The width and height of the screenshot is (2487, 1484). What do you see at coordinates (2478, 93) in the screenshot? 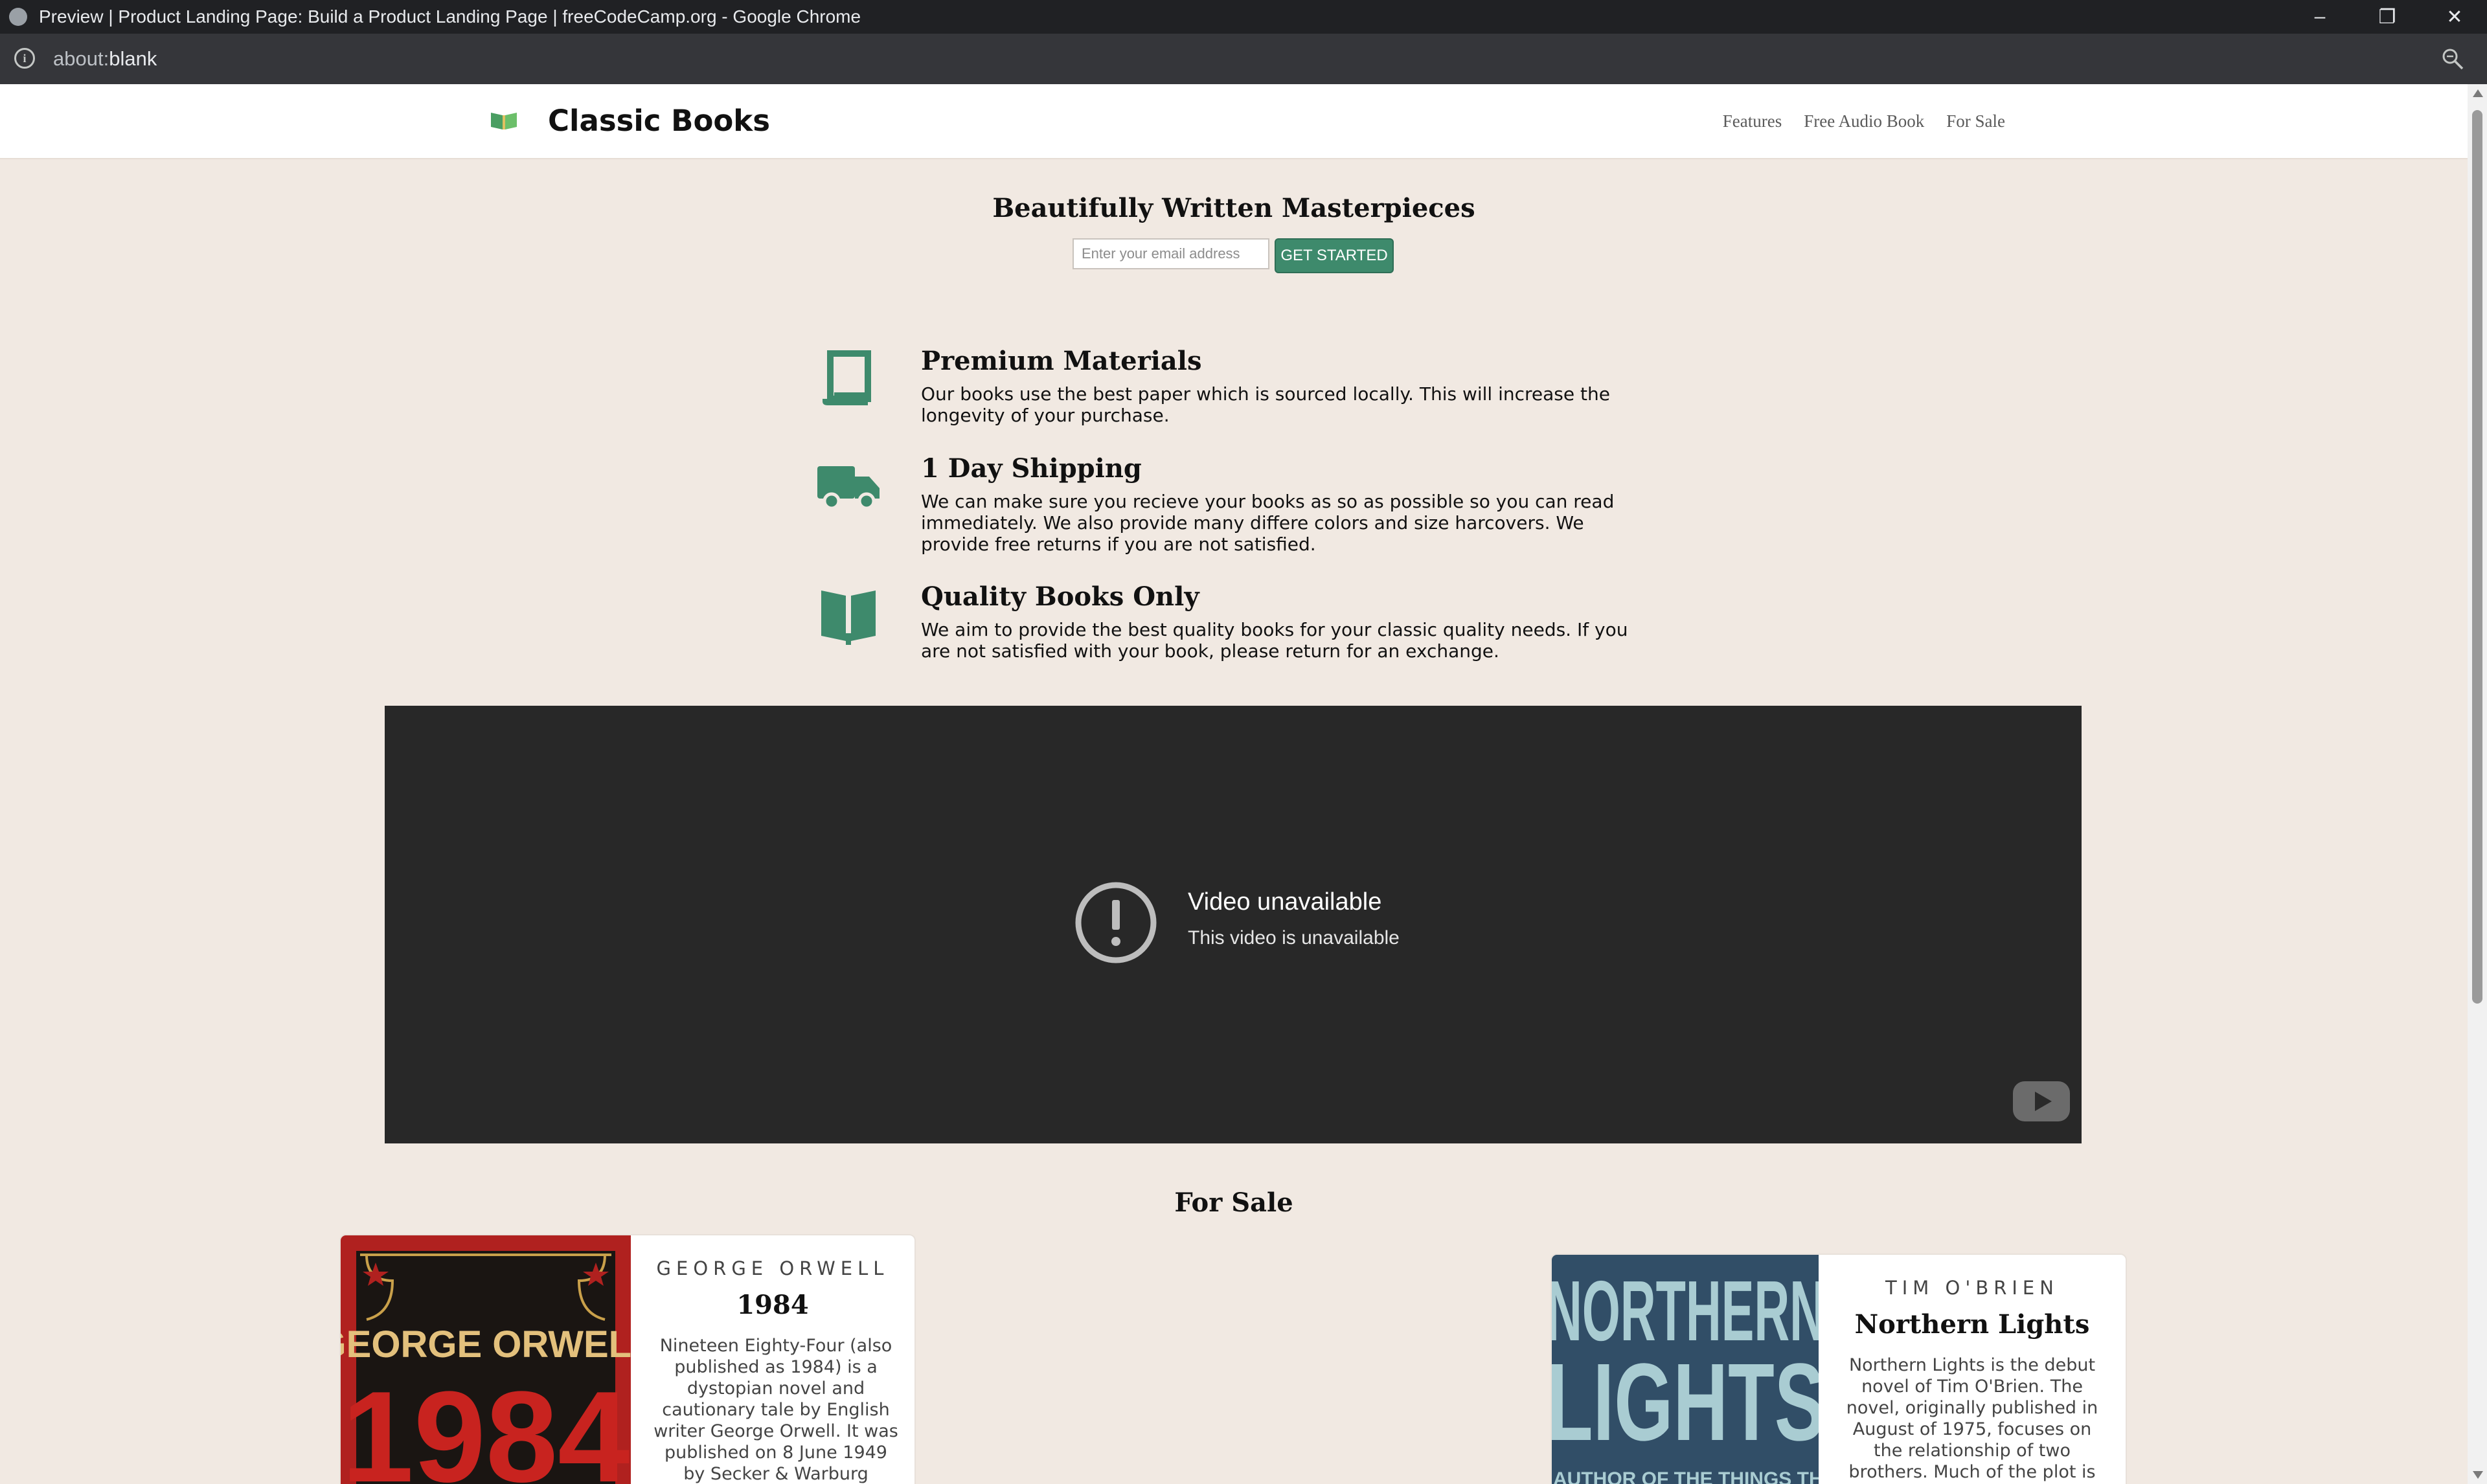
I see `scroll-up-arrow-icon` at bounding box center [2478, 93].